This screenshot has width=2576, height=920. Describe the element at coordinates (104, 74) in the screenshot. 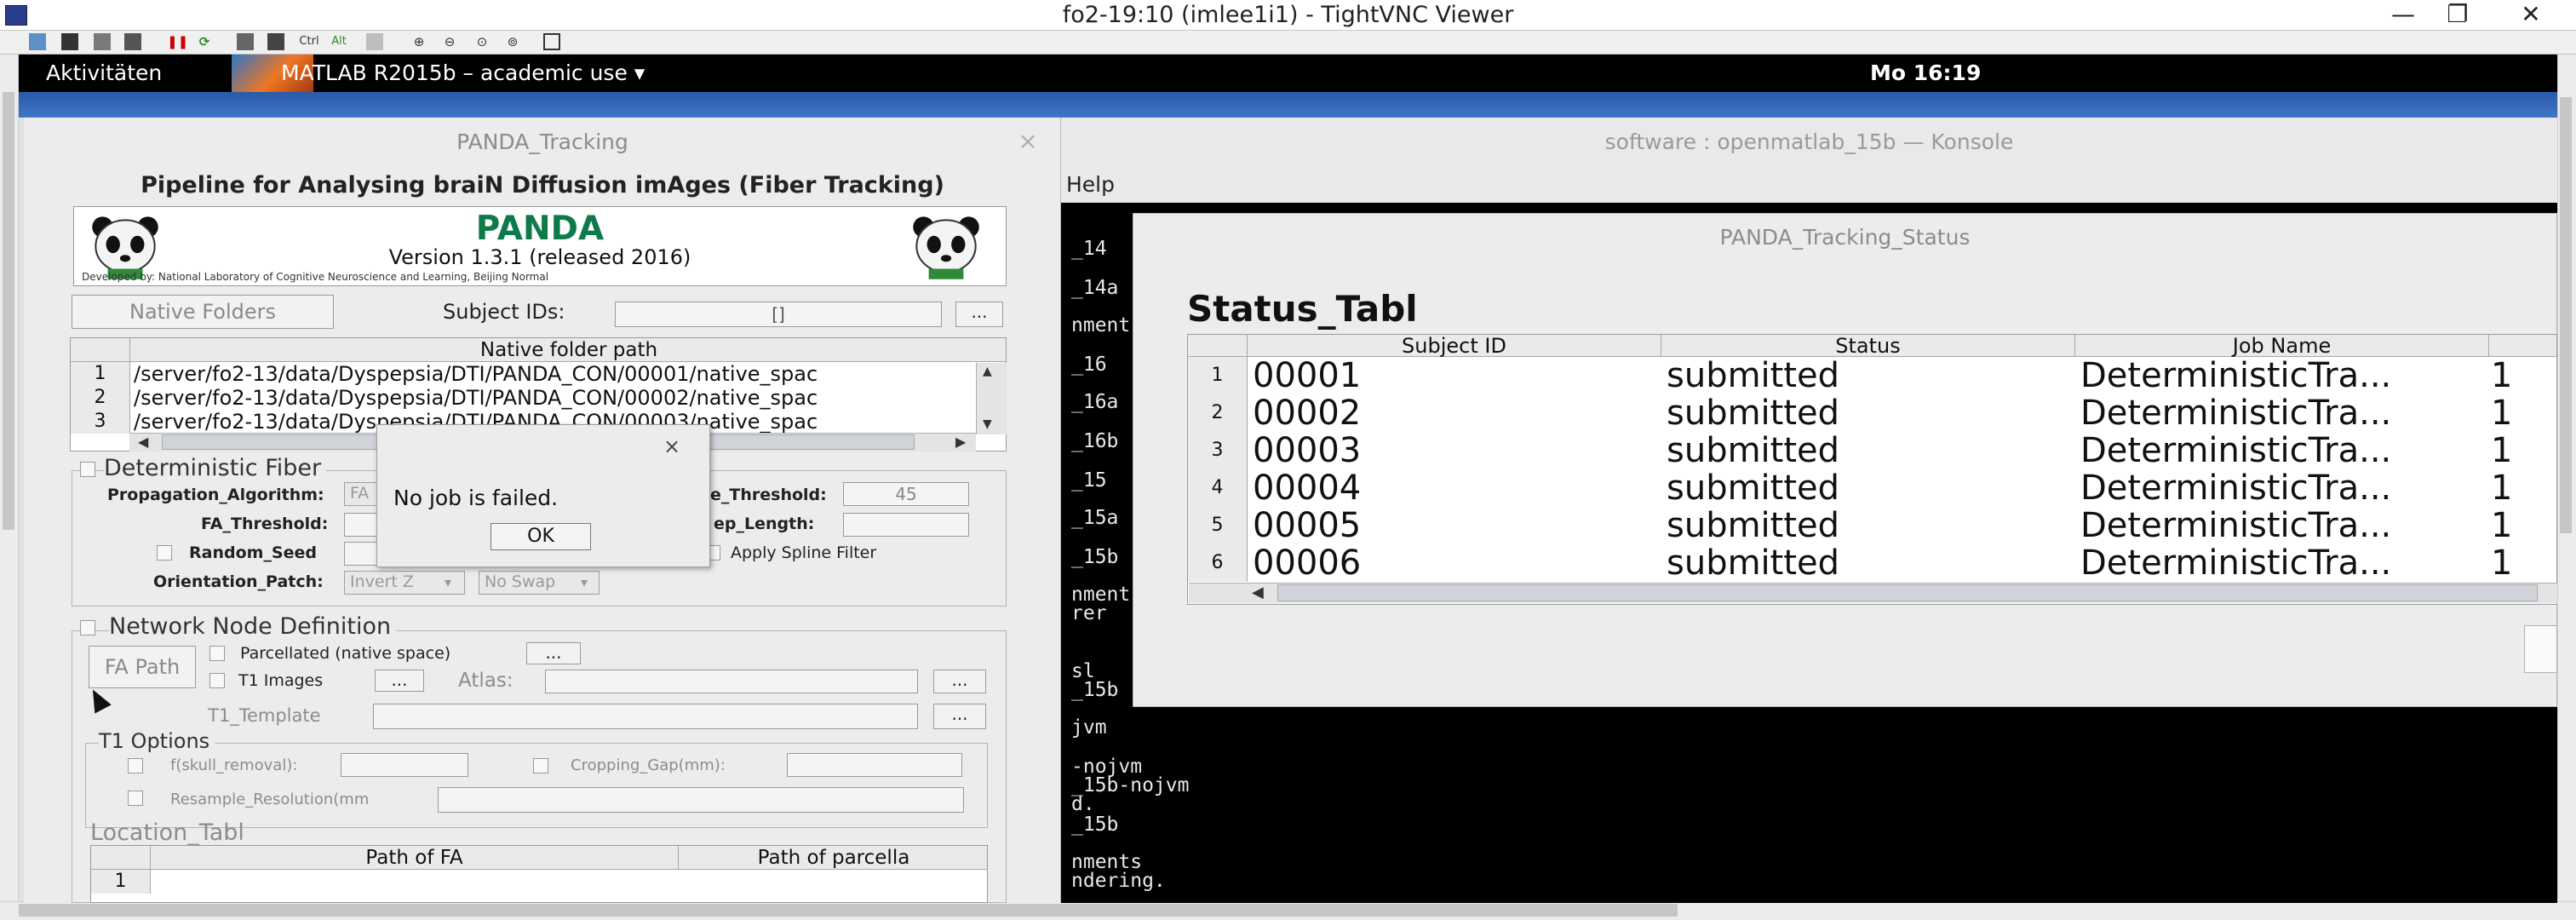

I see `activities-button: Aktivitäten` at that location.